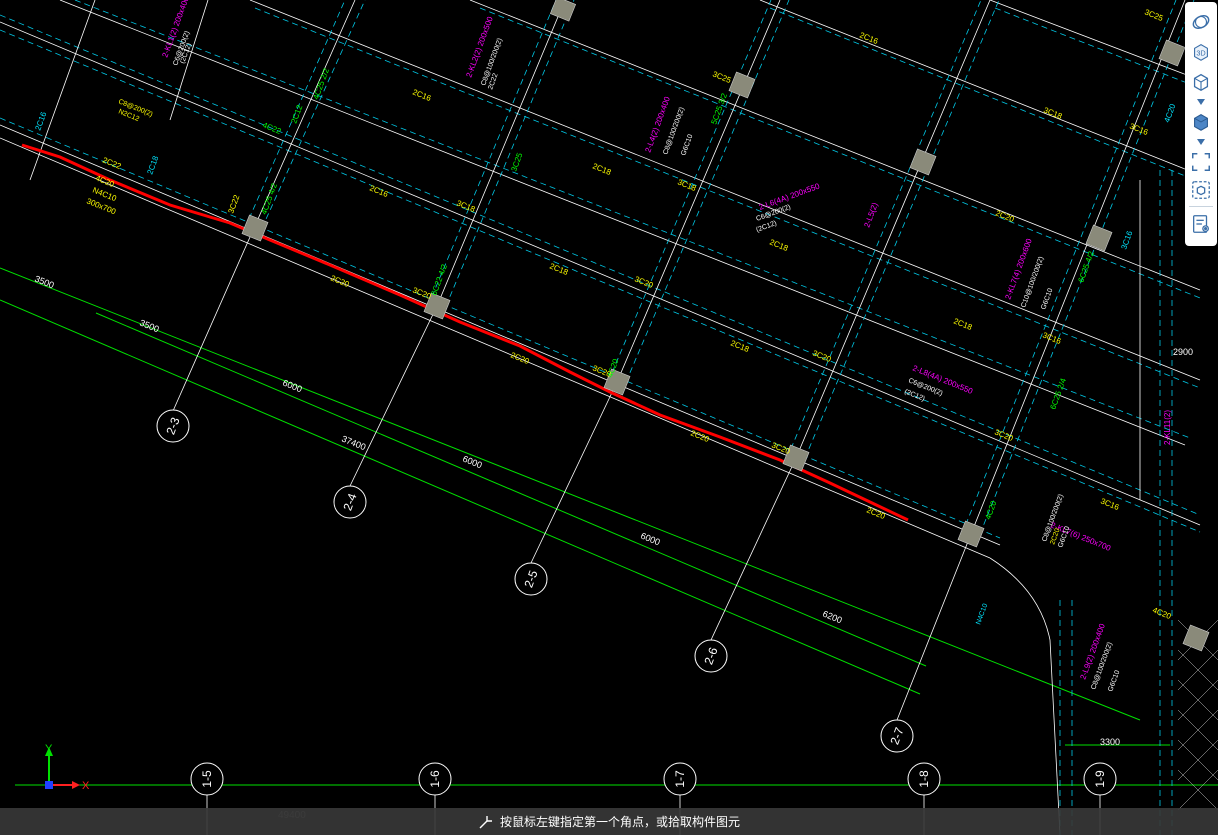 Image resolution: width=1218 pixels, height=835 pixels. What do you see at coordinates (870, 215) in the screenshot?
I see `span-label: 2-L5(2)` at bounding box center [870, 215].